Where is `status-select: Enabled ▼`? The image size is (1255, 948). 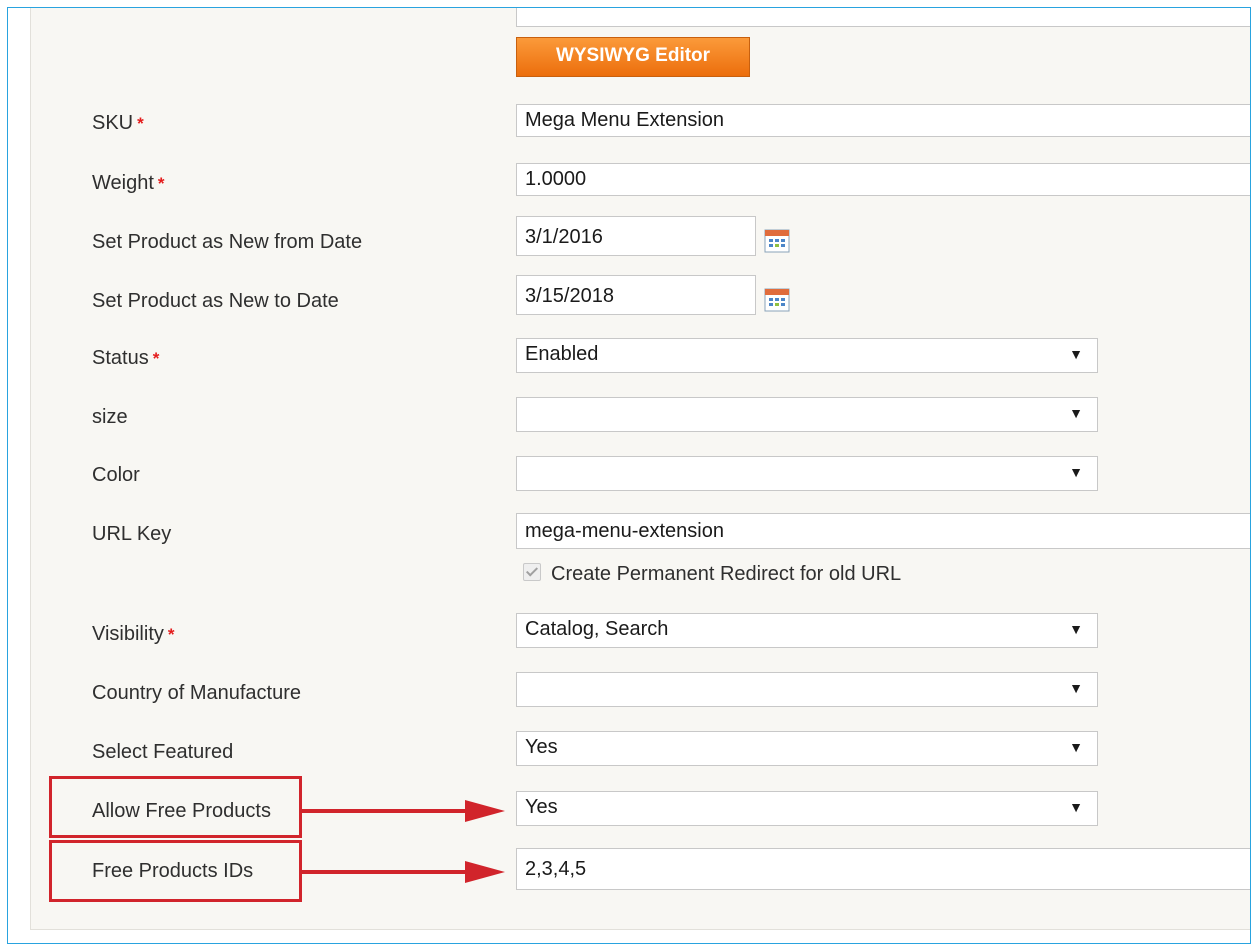 status-select: Enabled ▼ is located at coordinates (807, 355).